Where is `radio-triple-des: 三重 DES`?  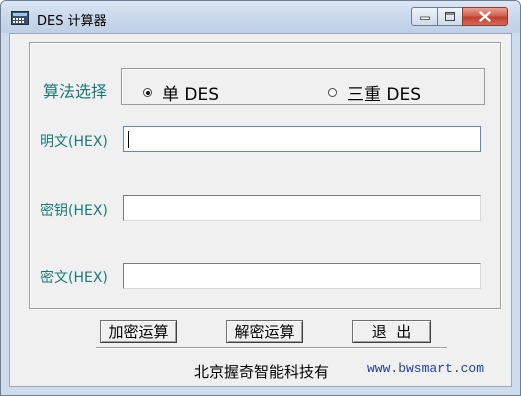 radio-triple-des: 三重 DES is located at coordinates (374, 92).